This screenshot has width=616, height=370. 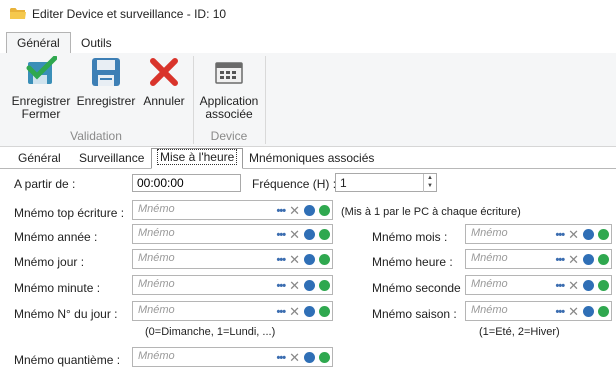 What do you see at coordinates (420, 288) in the screenshot?
I see `seconde-label: Mnémo seconde :` at bounding box center [420, 288].